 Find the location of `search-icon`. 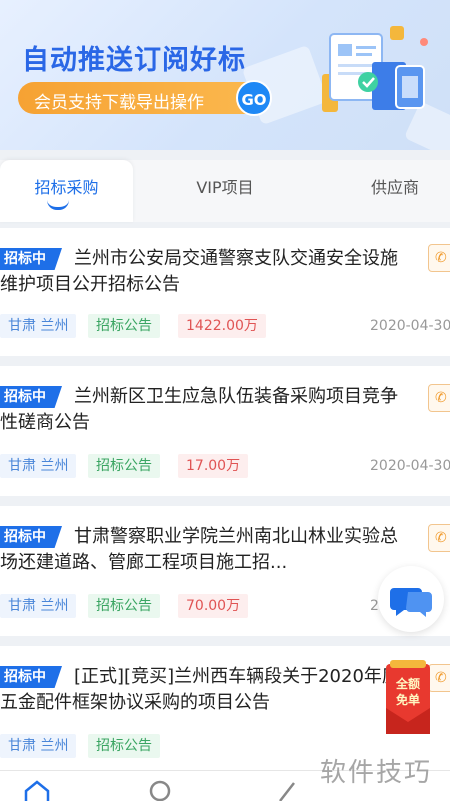

search-icon is located at coordinates (161, 789).